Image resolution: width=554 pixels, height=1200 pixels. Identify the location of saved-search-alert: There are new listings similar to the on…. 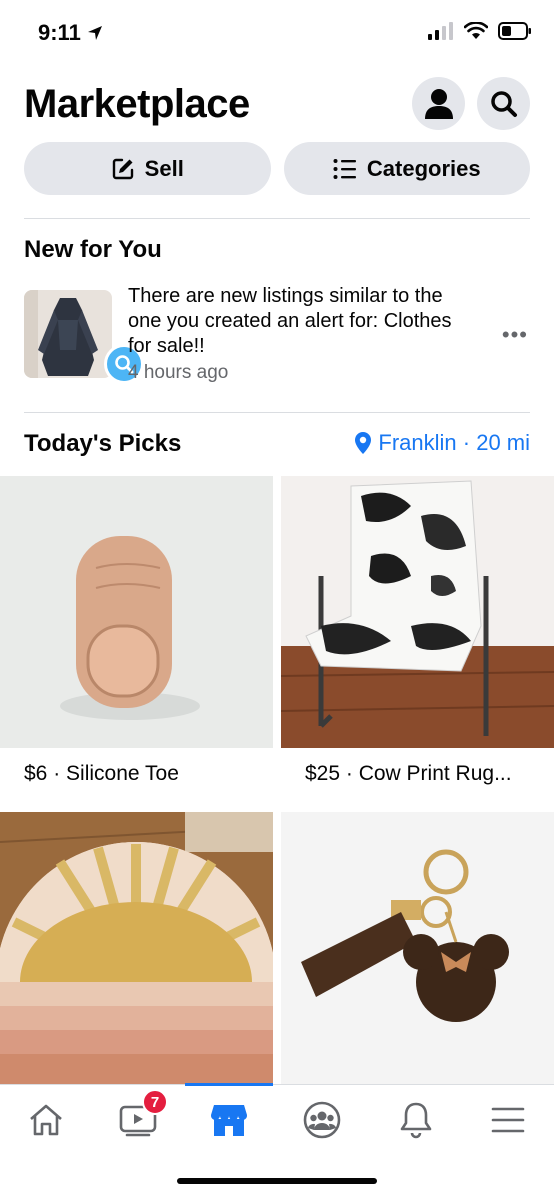
(277, 339).